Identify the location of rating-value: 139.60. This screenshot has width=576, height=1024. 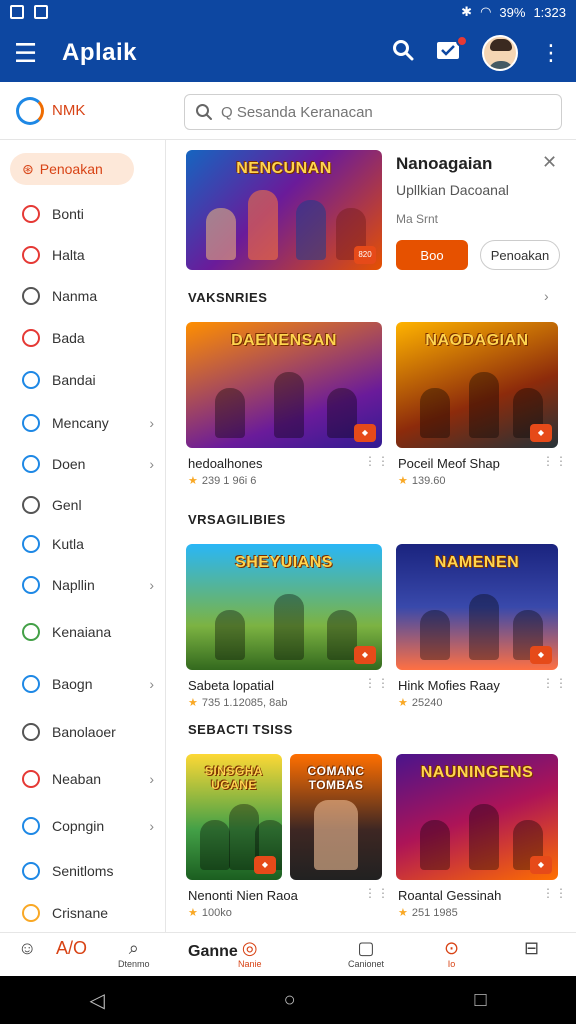
(428, 481).